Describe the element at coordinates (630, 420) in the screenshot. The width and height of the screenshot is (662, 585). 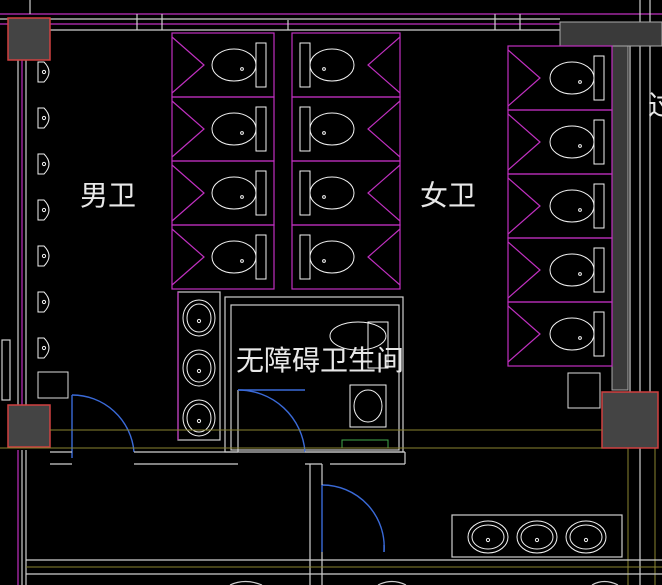
I see `column-right` at that location.